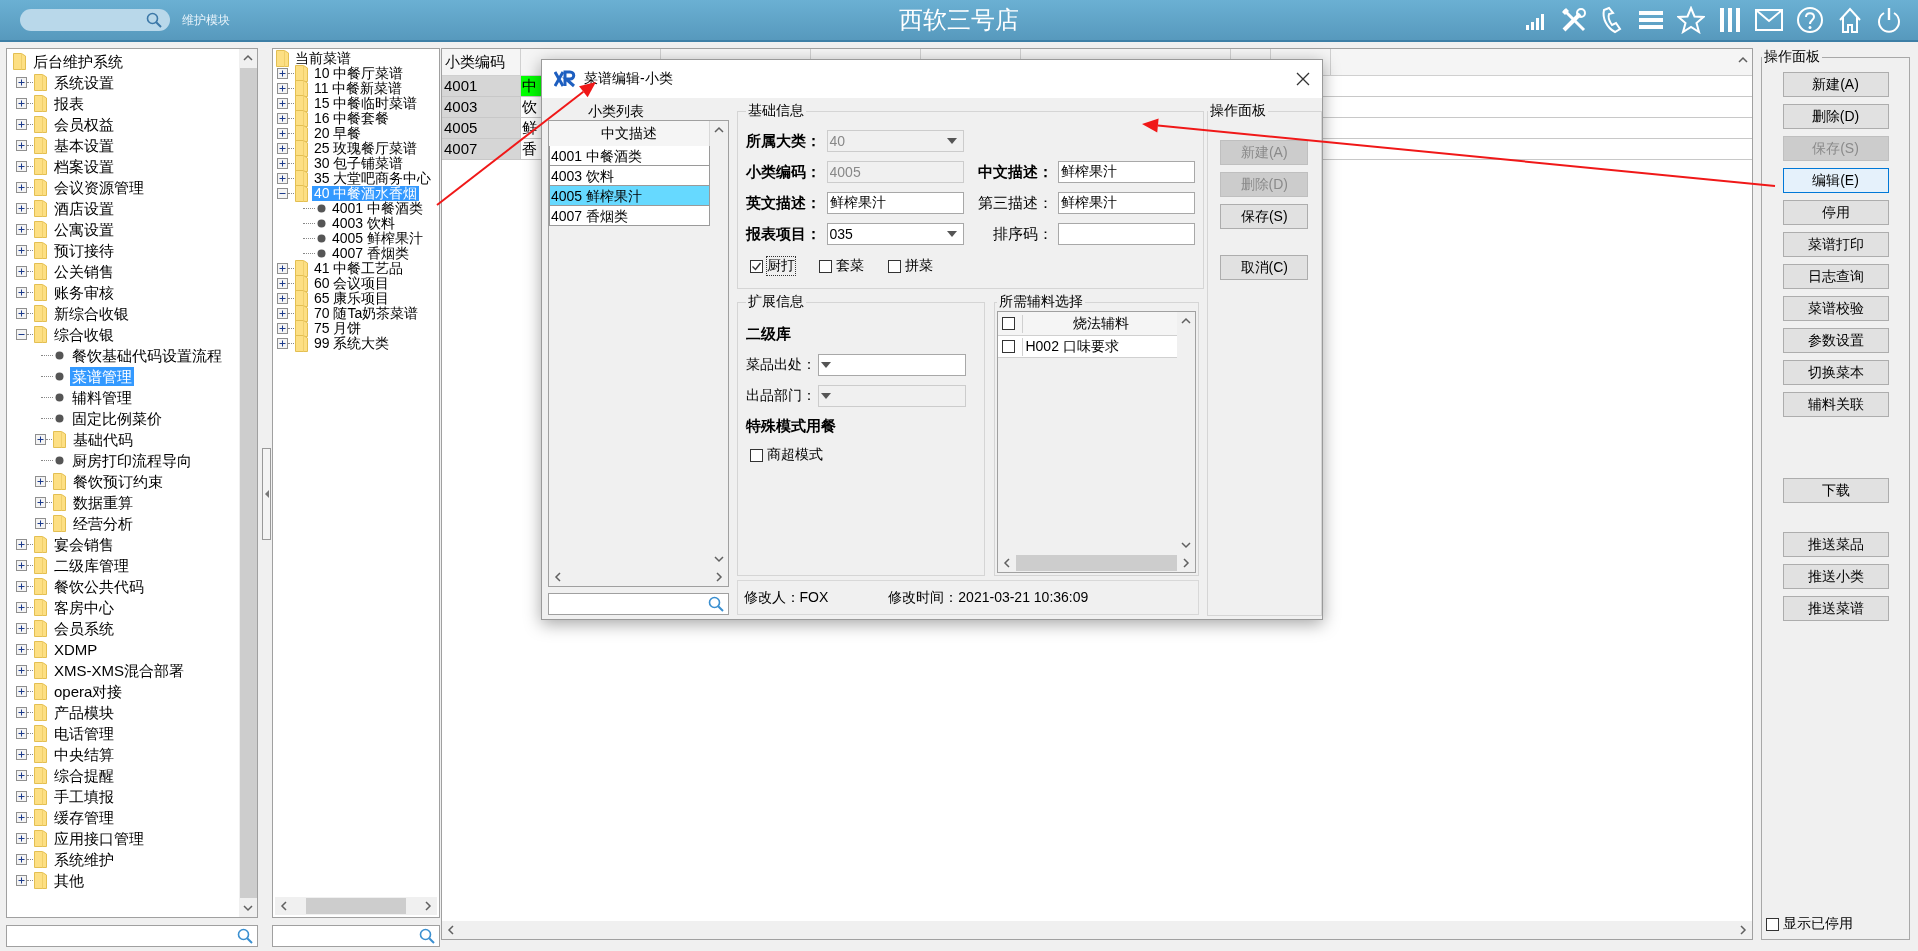 The image size is (1918, 951). I want to click on caret-icon, so click(951, 234).